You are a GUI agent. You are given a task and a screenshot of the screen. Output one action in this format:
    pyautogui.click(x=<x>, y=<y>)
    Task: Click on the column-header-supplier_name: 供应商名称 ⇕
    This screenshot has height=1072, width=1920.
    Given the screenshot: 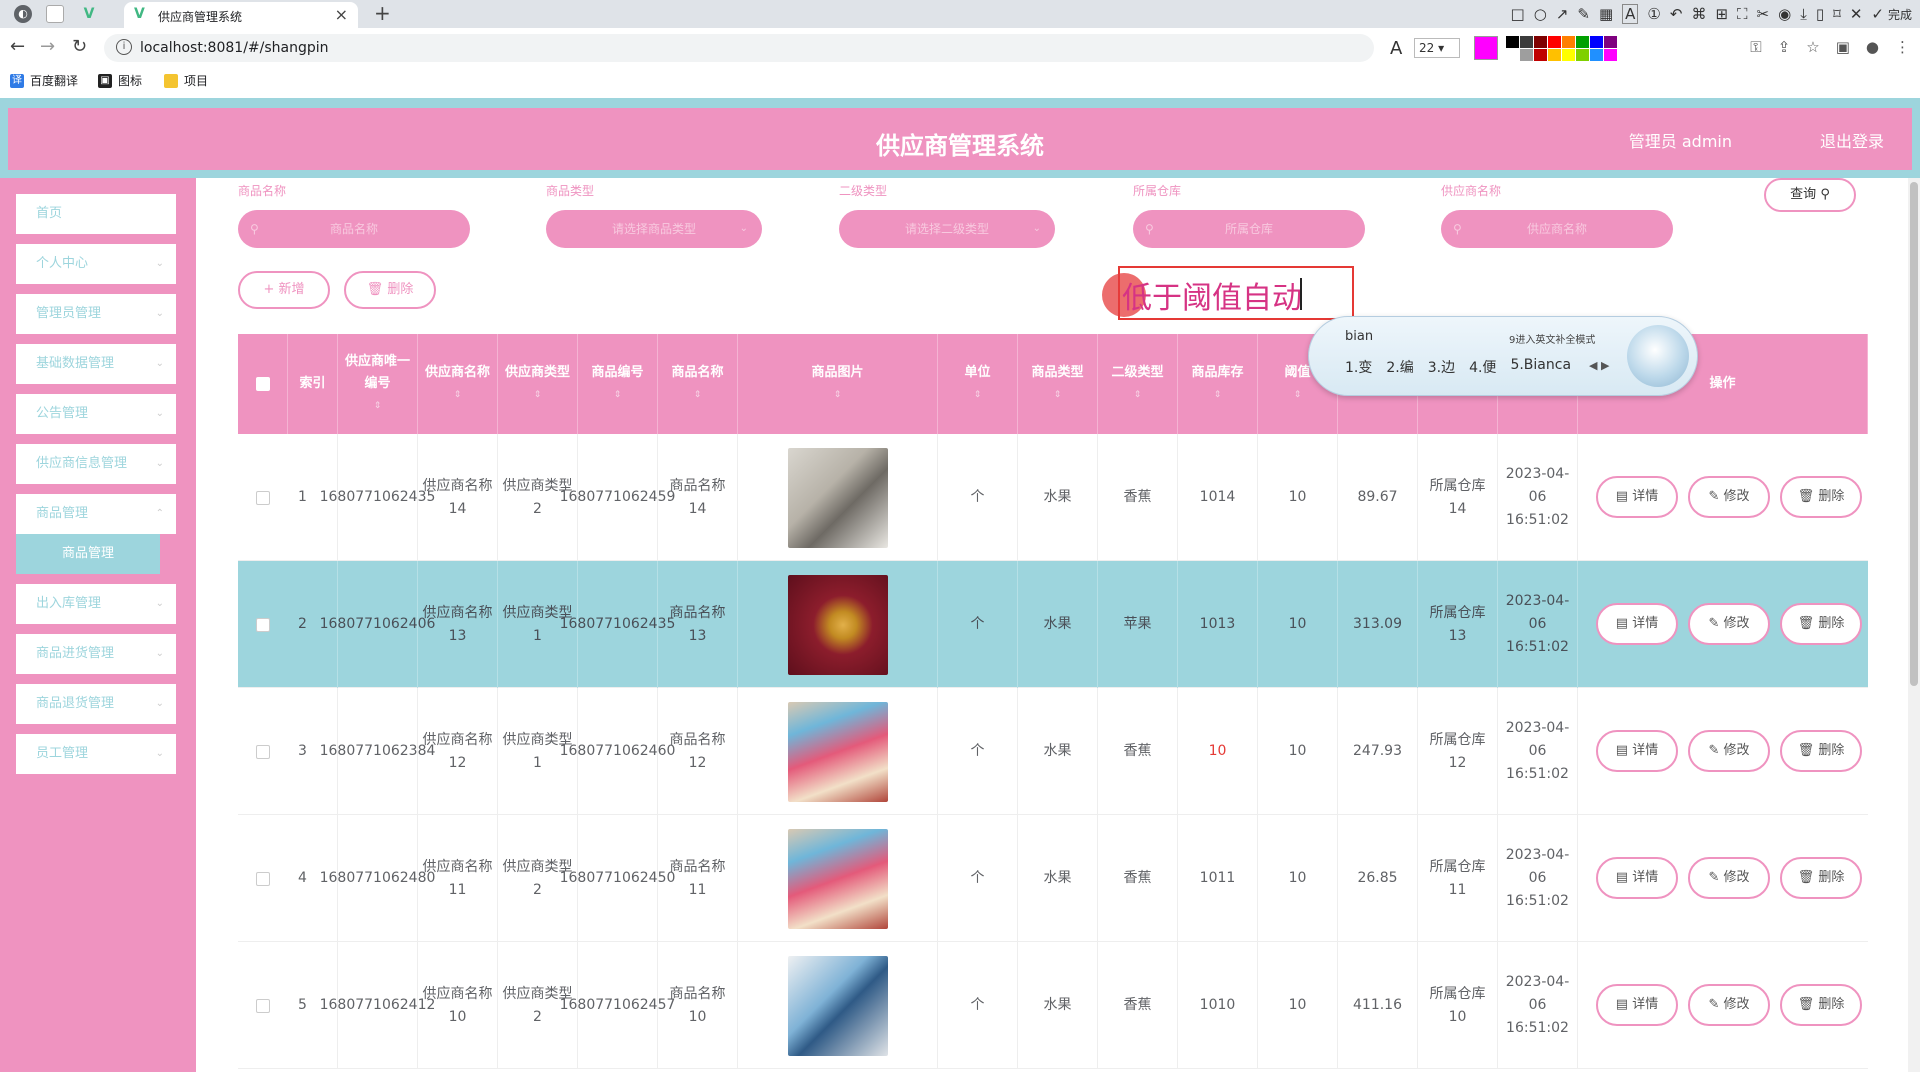 What is the action you would take?
    pyautogui.click(x=458, y=384)
    